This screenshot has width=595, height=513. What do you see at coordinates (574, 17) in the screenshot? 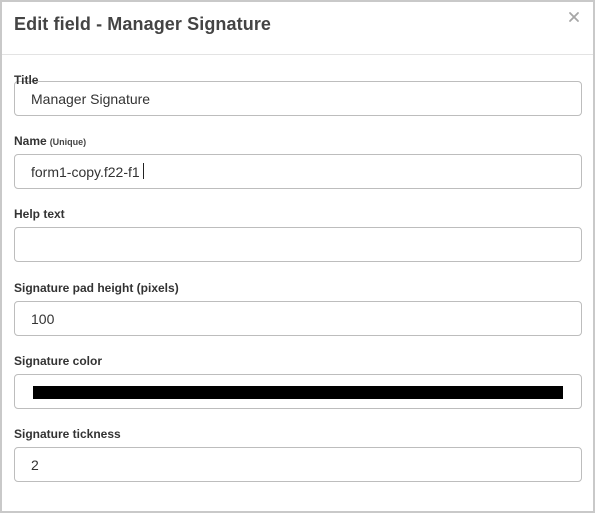
I see `close-icon` at bounding box center [574, 17].